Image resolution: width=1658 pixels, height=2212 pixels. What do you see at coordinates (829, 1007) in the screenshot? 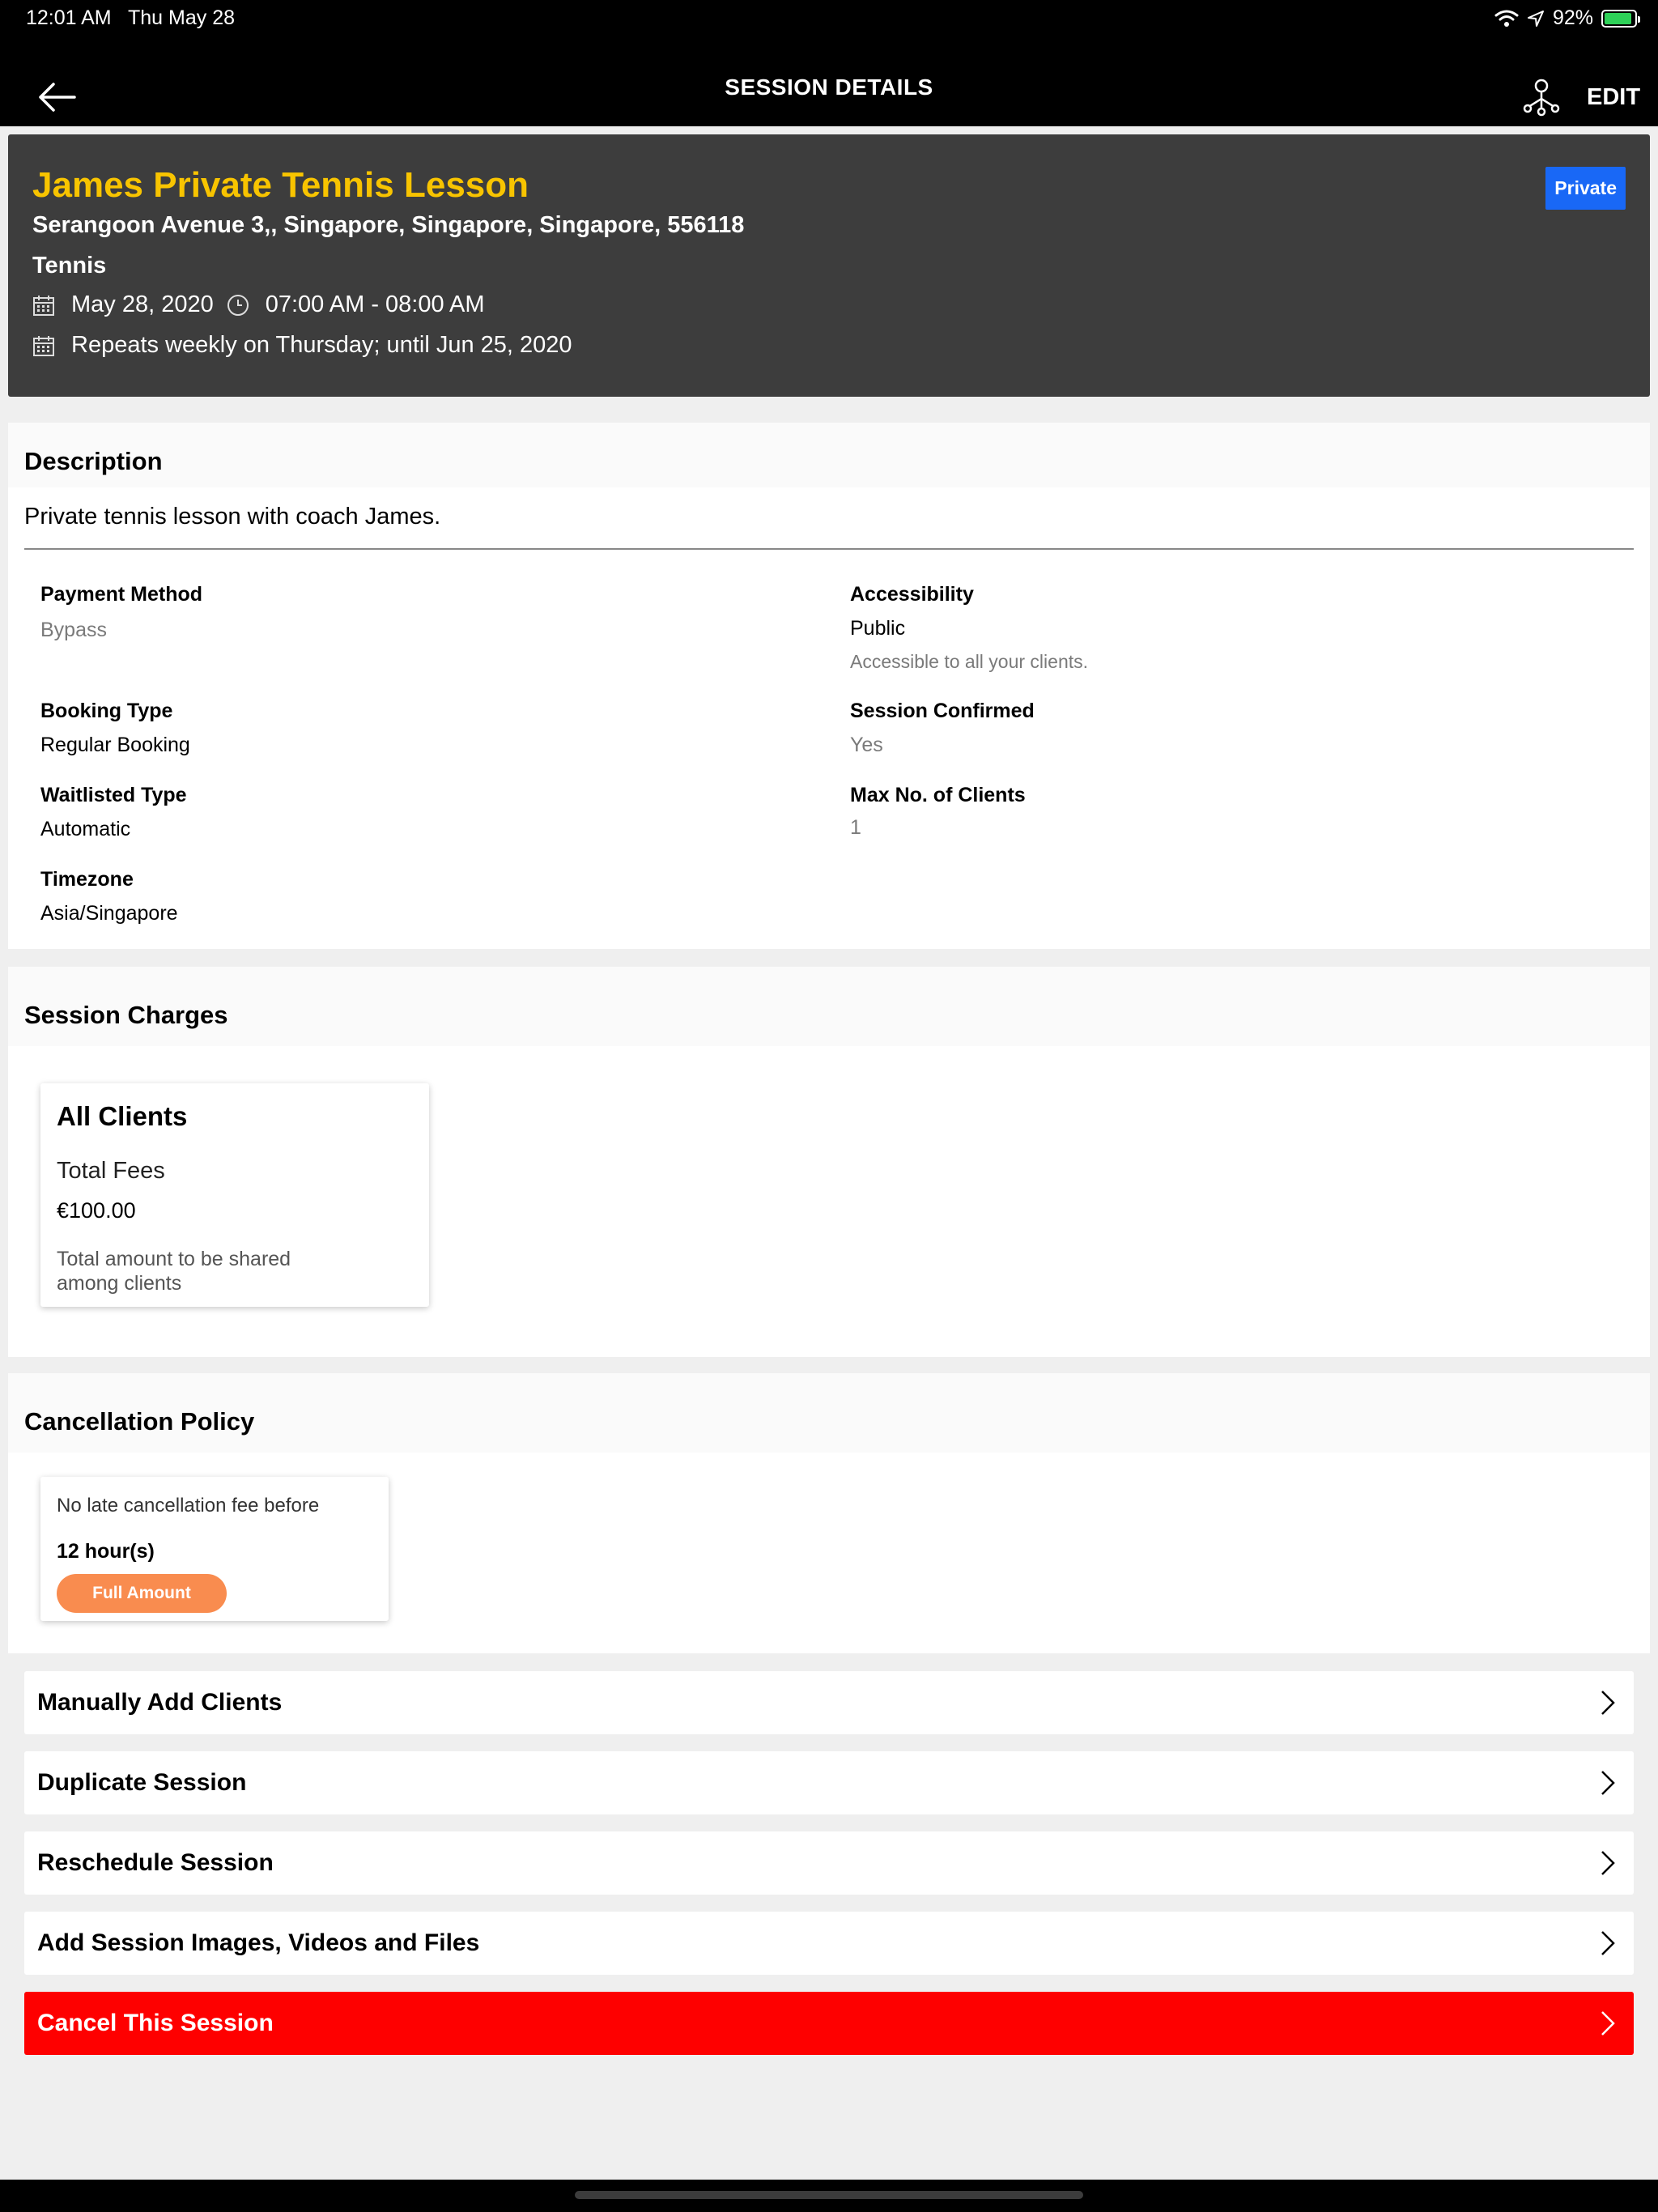
I see `session-charges-header: Session Charges` at bounding box center [829, 1007].